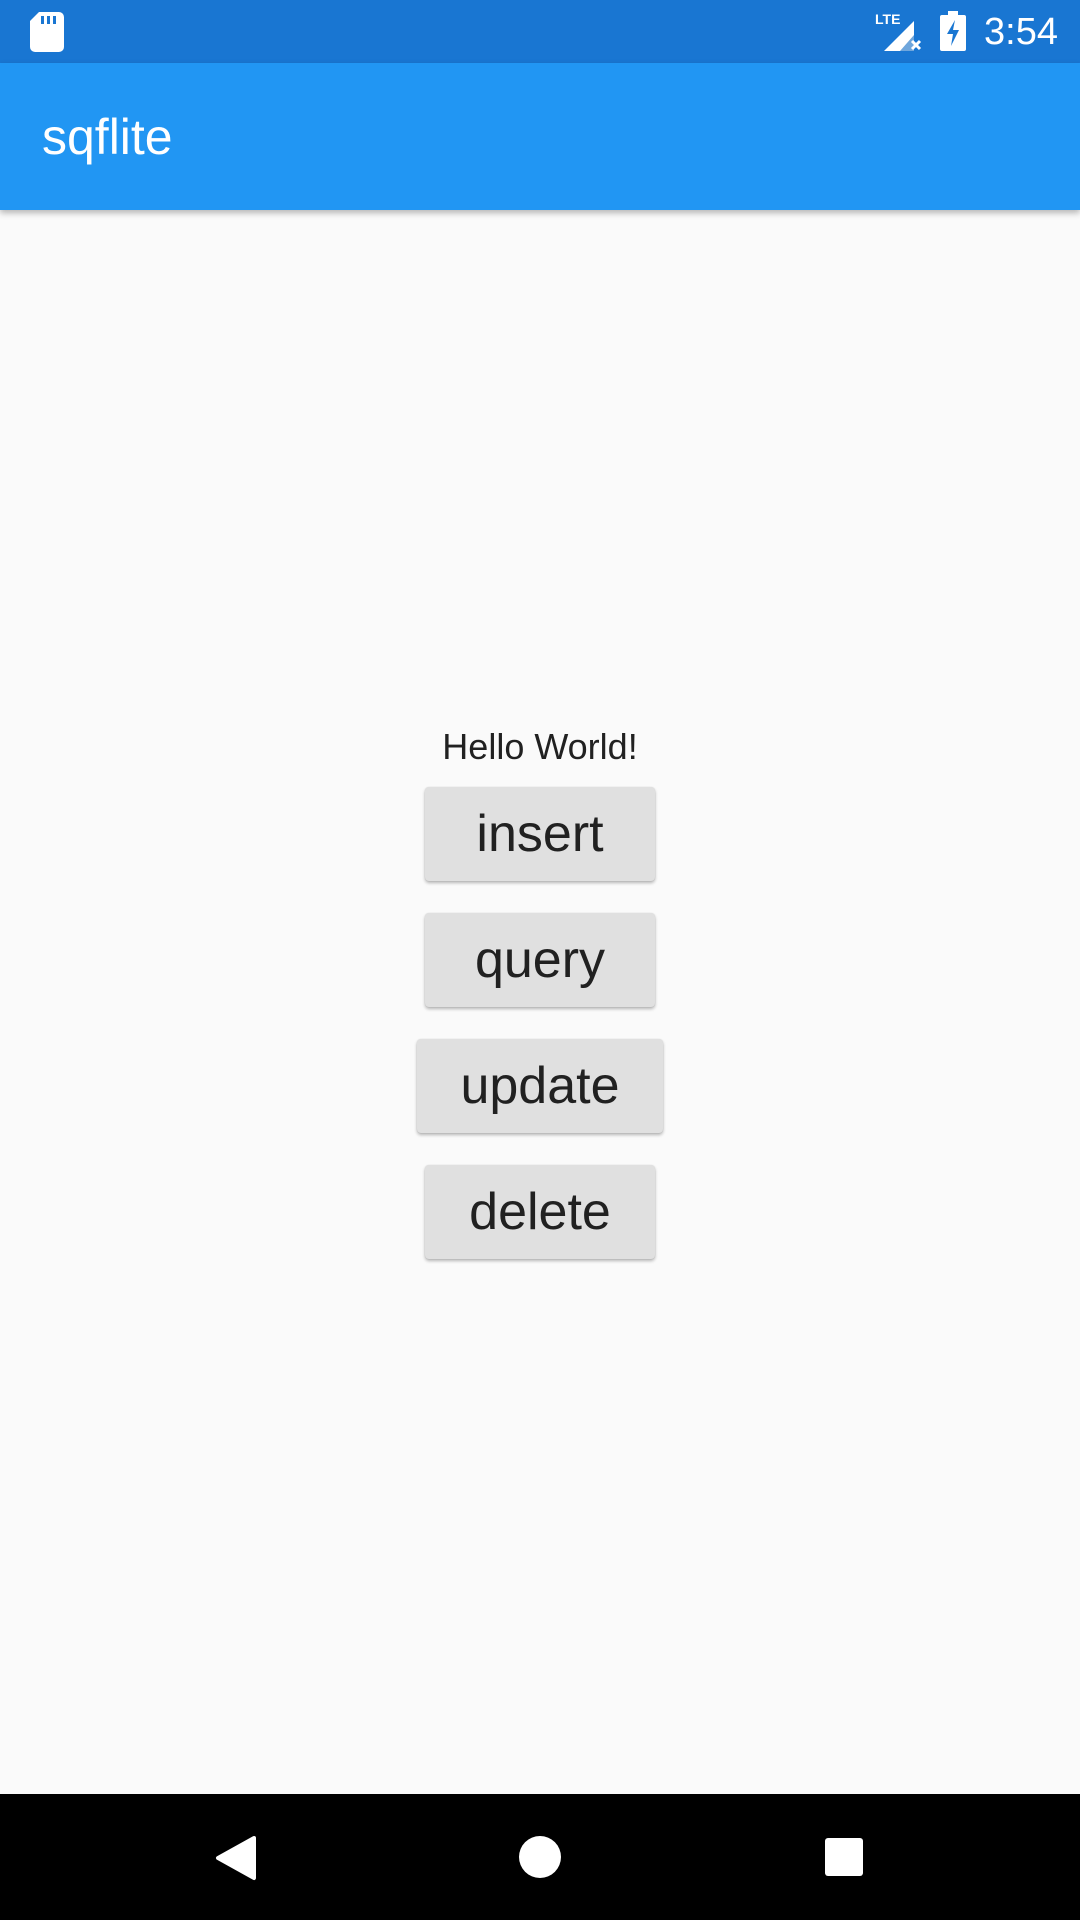  What do you see at coordinates (953, 31) in the screenshot?
I see `battery-charging-icon` at bounding box center [953, 31].